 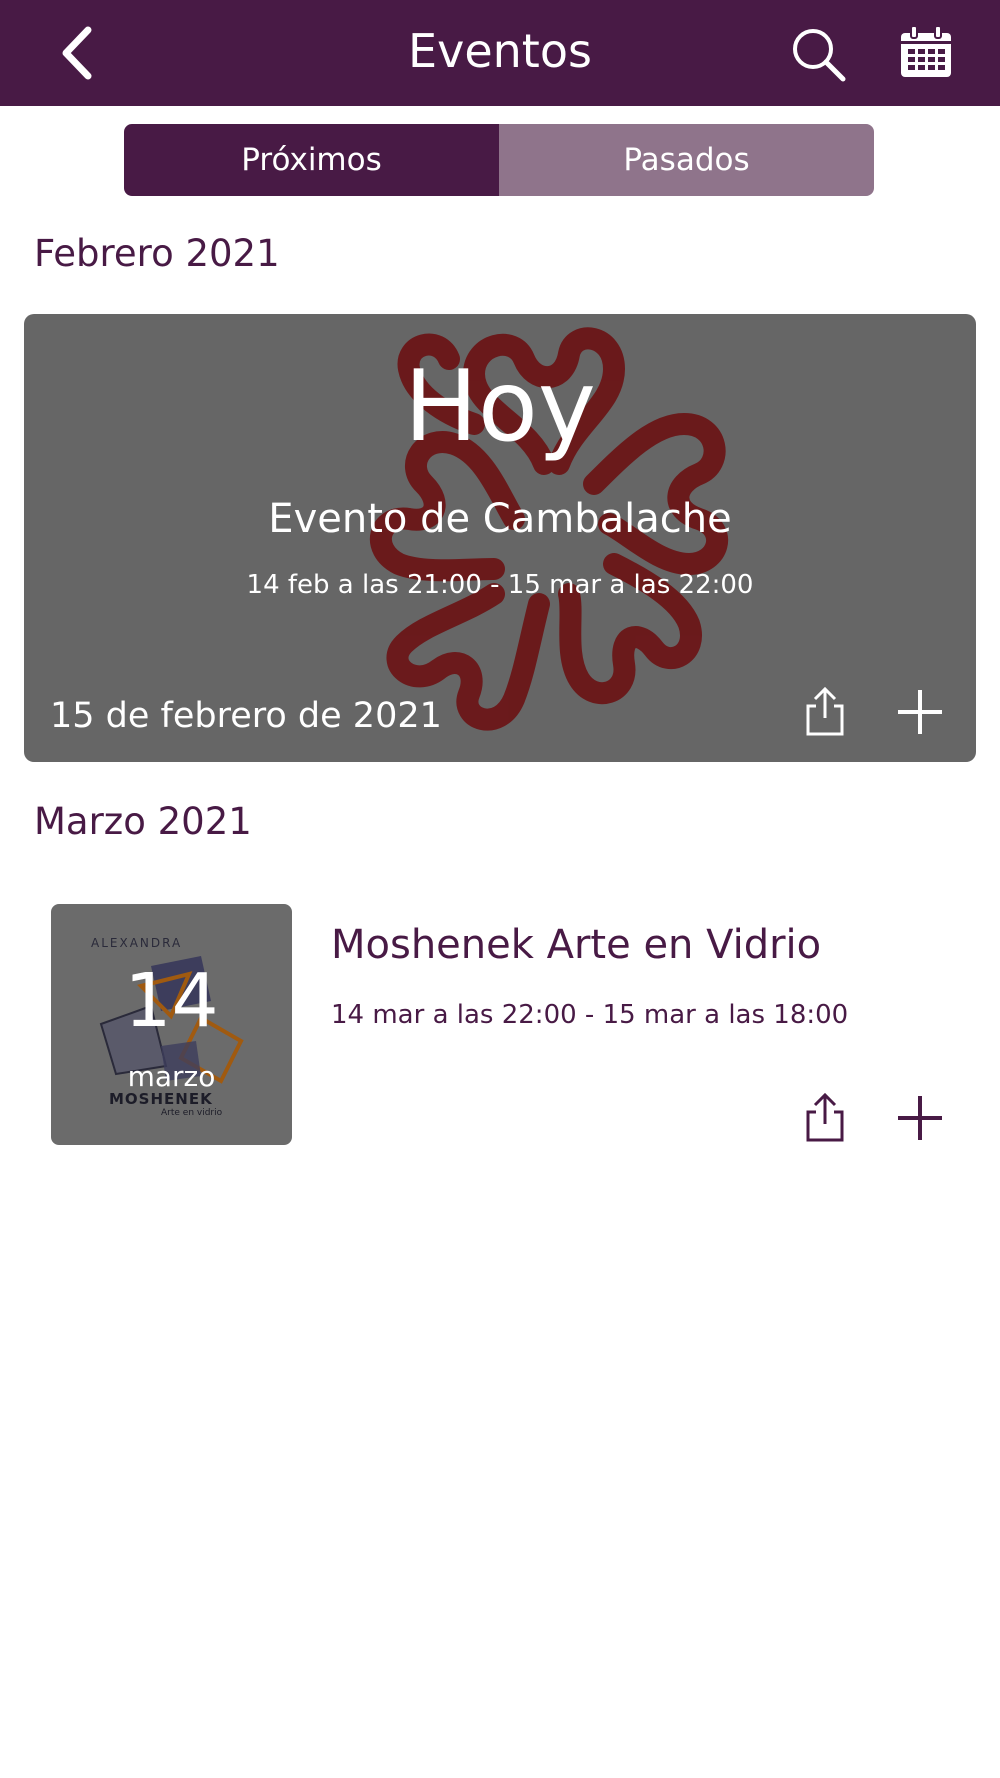 I want to click on event-title: Evento de Cambalache, so click(x=500, y=519).